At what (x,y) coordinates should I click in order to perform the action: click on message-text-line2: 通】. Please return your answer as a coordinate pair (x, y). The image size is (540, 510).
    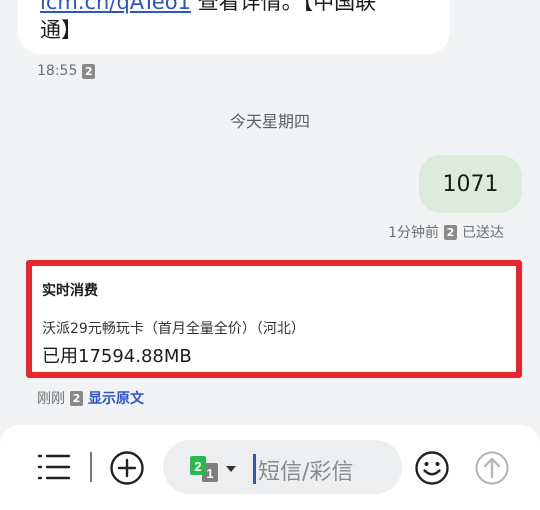
    Looking at the image, I should click on (61, 30).